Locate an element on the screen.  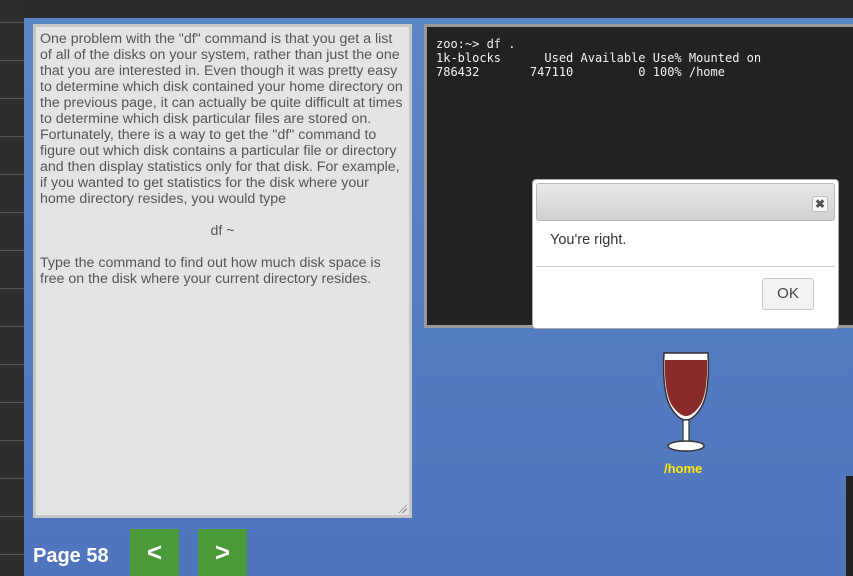
resize-grip-icon is located at coordinates (402, 508).